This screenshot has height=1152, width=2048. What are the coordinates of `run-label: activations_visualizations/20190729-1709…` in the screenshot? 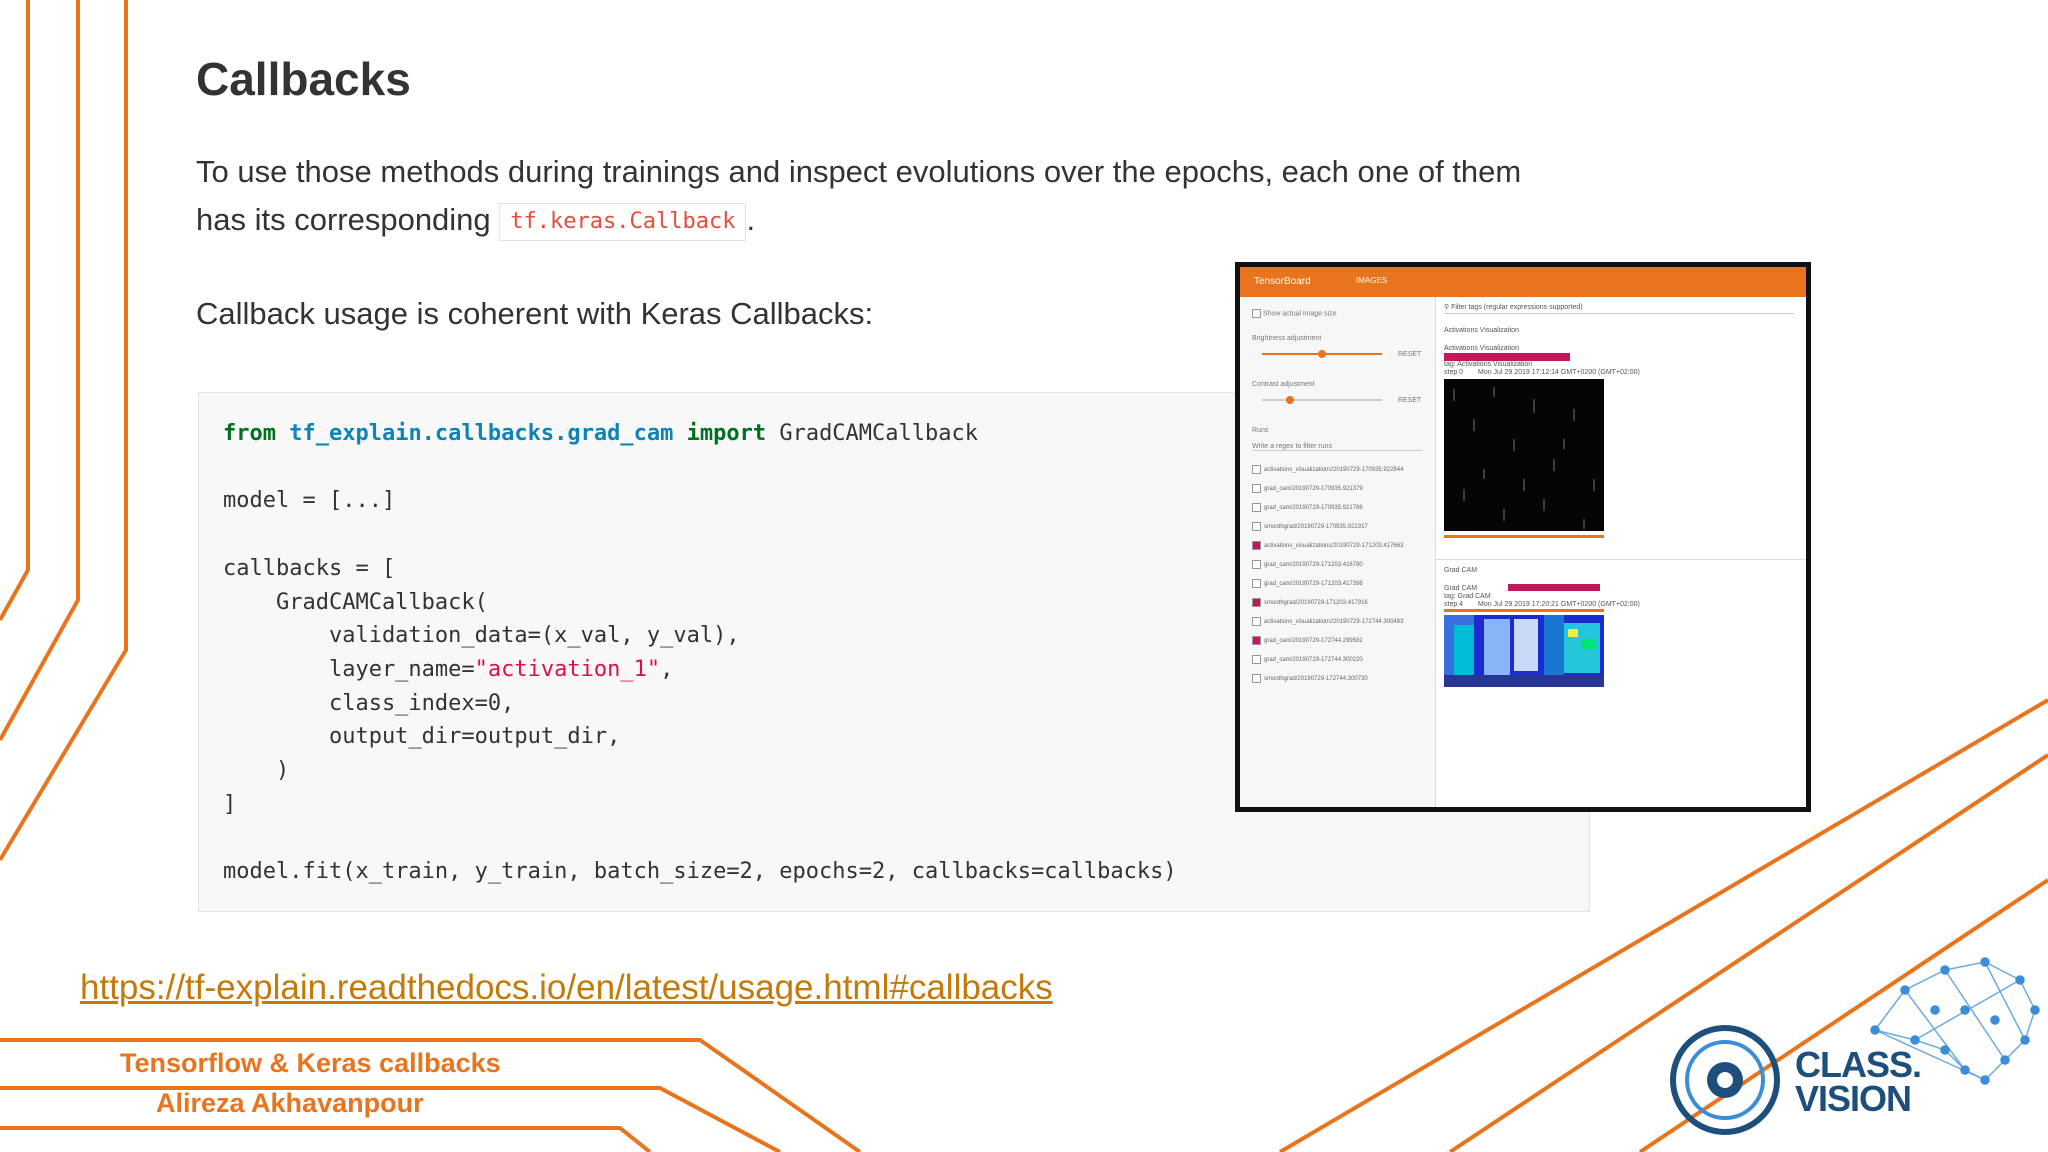 It's located at (1334, 470).